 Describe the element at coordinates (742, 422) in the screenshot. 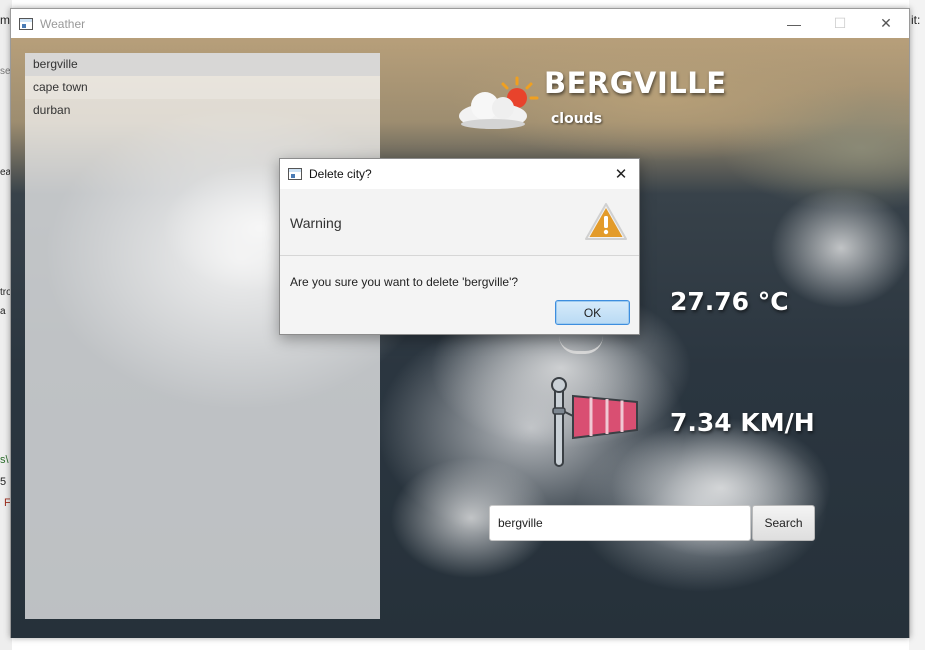

I see `wind-speed-value: 7.34 KM/H` at that location.